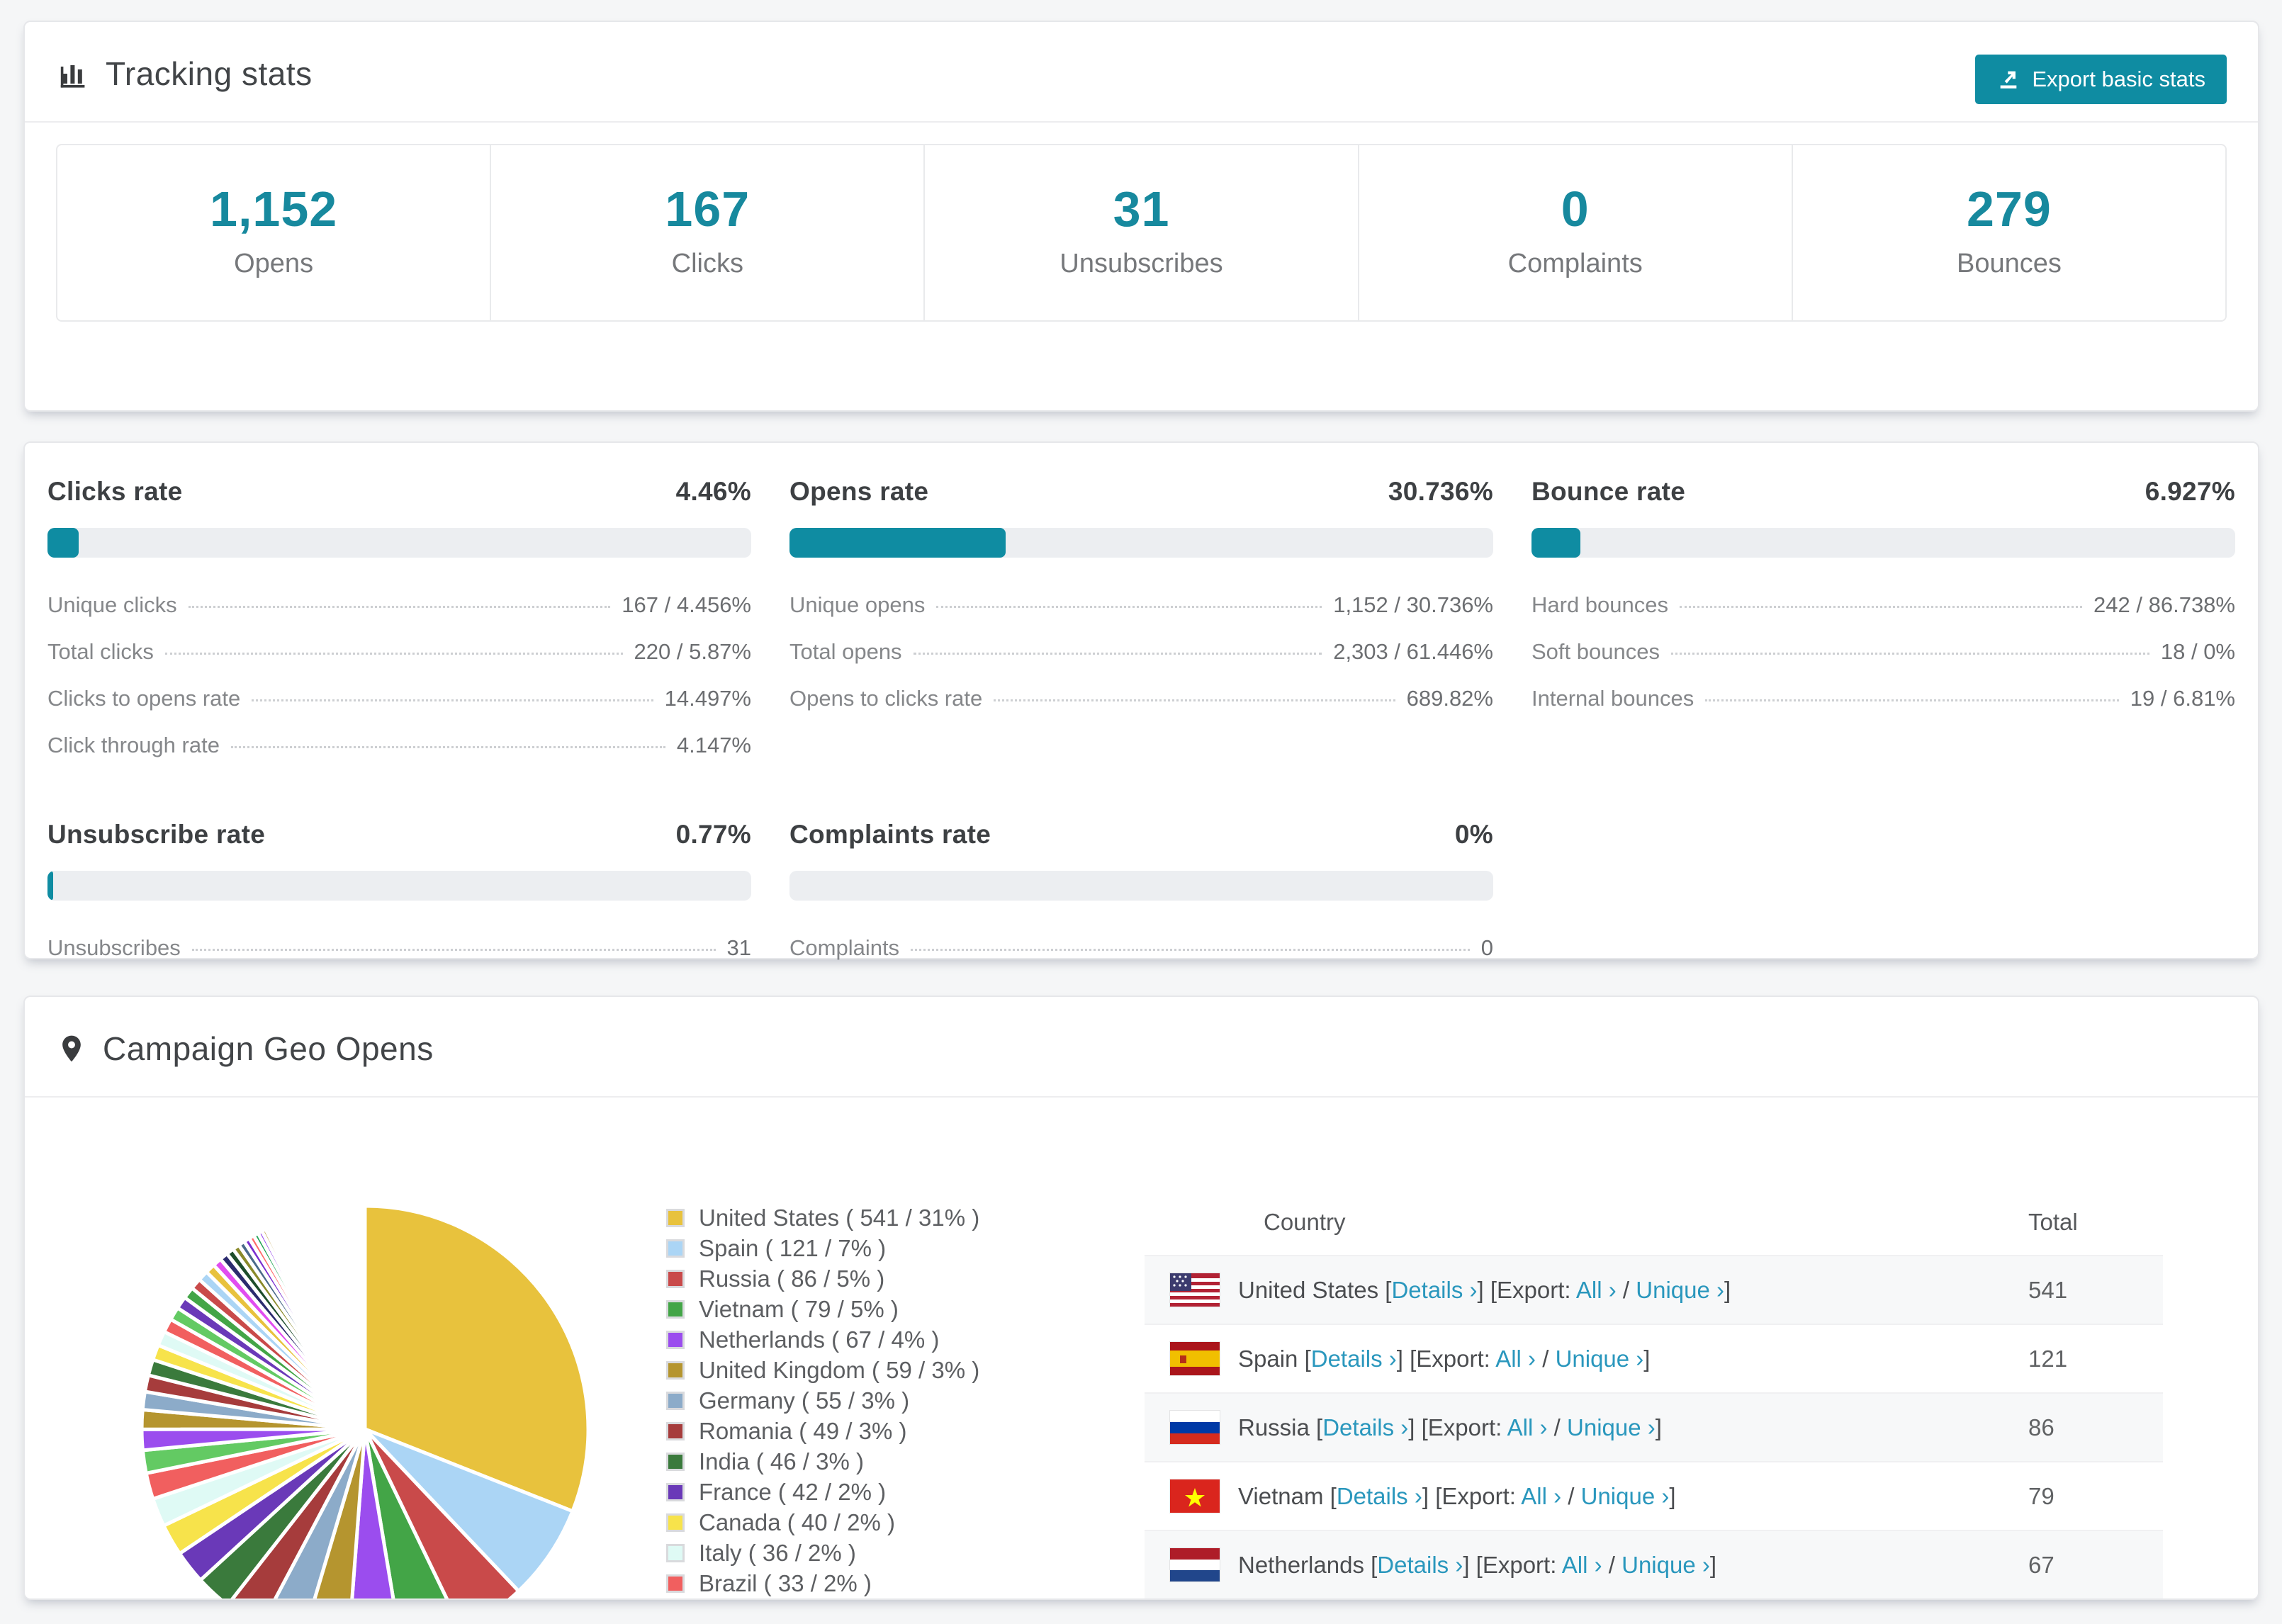 The image size is (2282, 1624). What do you see at coordinates (2053, 1222) in the screenshot?
I see `geo-col-total: Total` at bounding box center [2053, 1222].